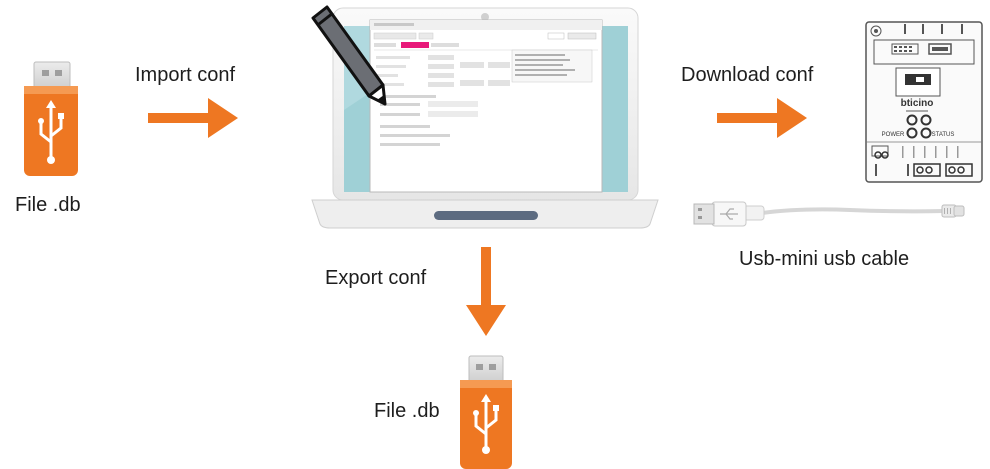 This screenshot has width=990, height=469. What do you see at coordinates (376, 278) in the screenshot?
I see `export-conf-label: Export conf` at bounding box center [376, 278].